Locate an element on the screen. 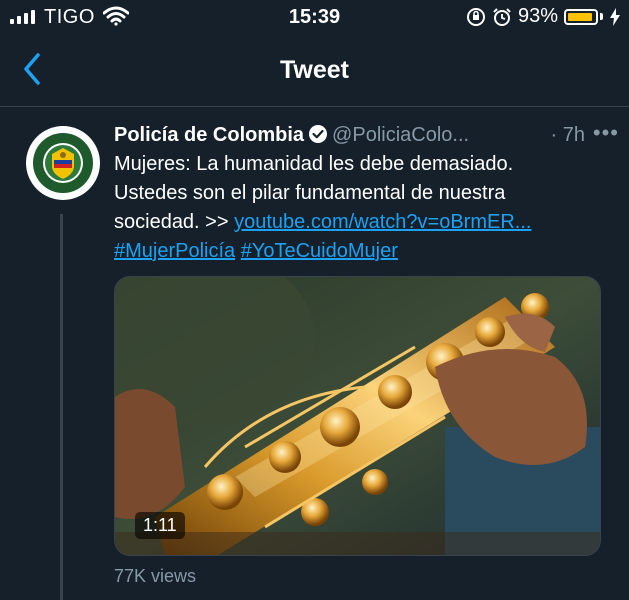  tweet-time: · 7h is located at coordinates (567, 135).